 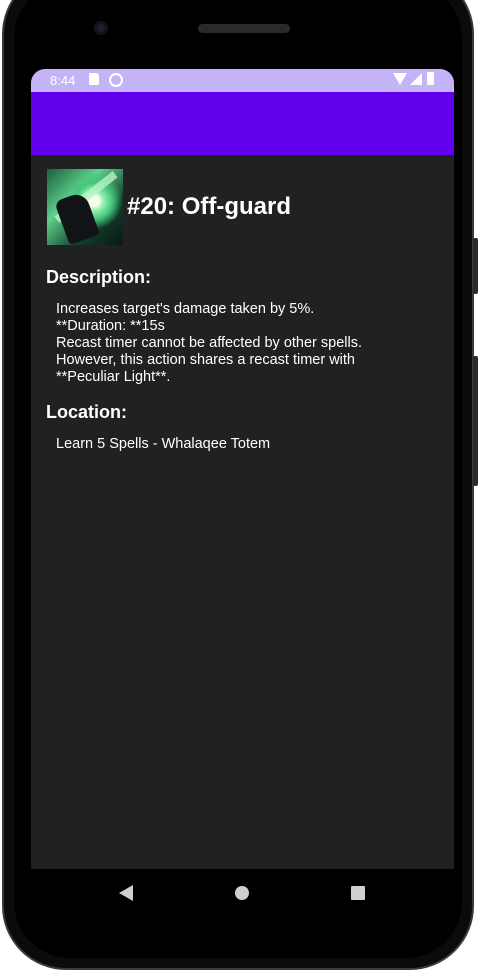 I want to click on spell-header: #20: Off-guard, so click(x=169, y=207).